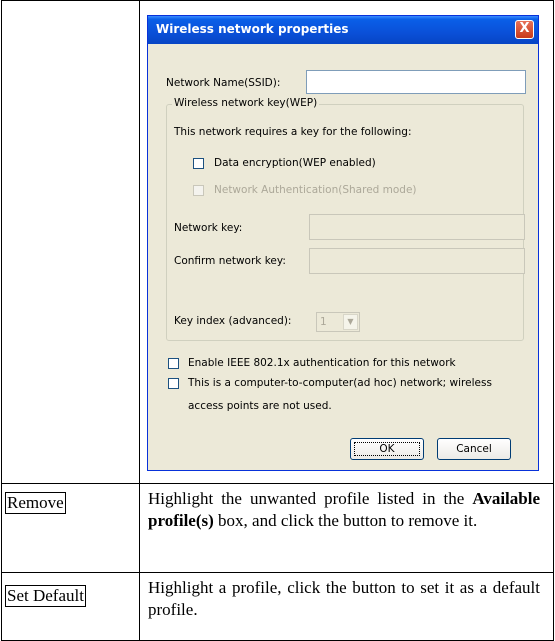 This screenshot has width=555, height=641. What do you see at coordinates (345, 520) in the screenshot?
I see `remove-desc-text-2: box, and click the button to remove it.` at bounding box center [345, 520].